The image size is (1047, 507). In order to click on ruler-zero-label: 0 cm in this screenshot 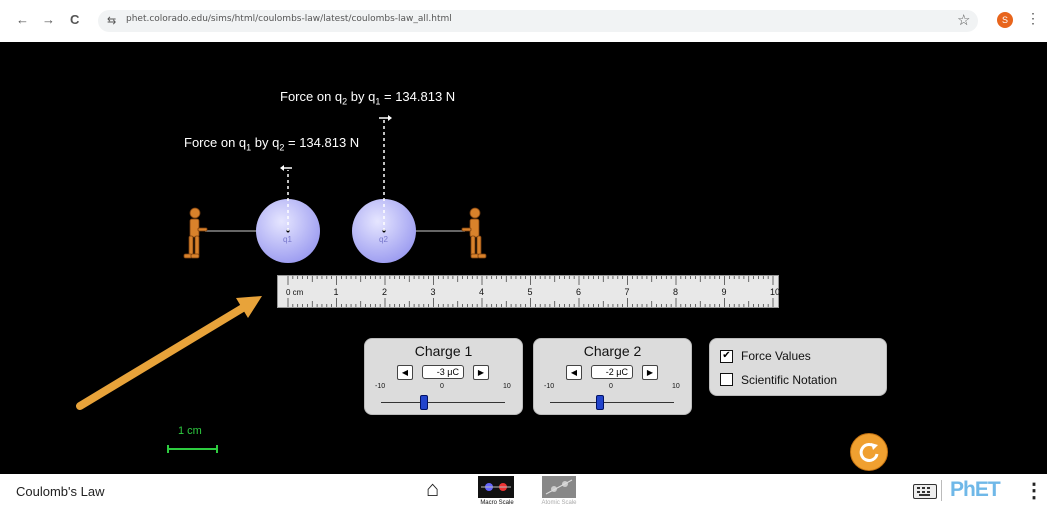, I will do `click(295, 292)`.